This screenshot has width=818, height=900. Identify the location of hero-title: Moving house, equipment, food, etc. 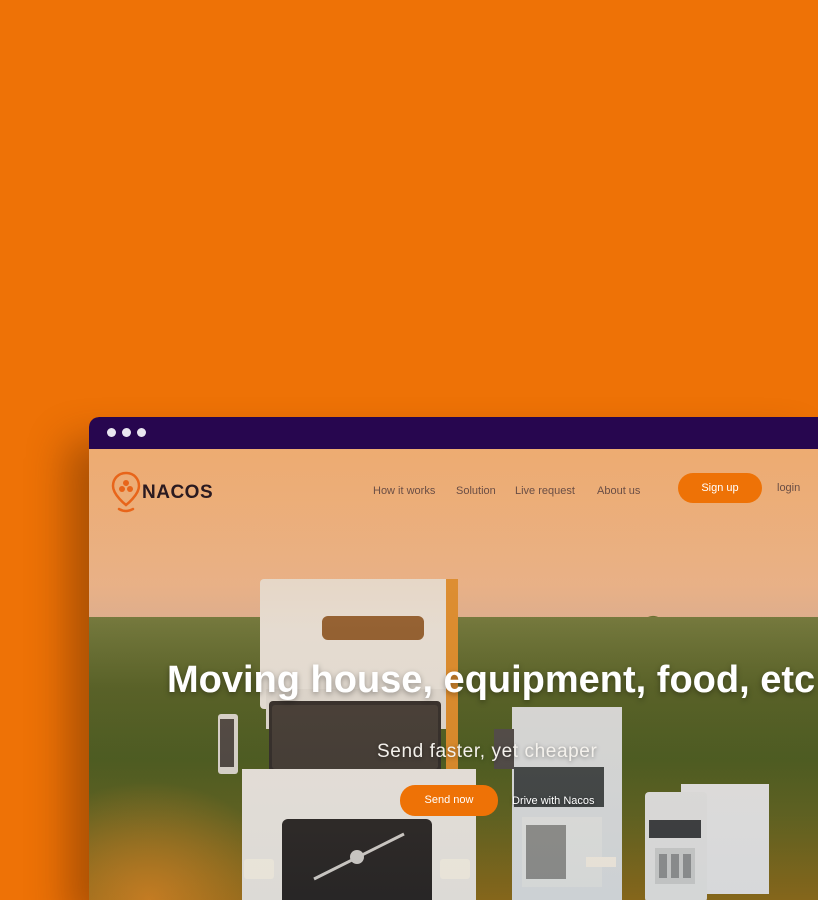
(491, 680).